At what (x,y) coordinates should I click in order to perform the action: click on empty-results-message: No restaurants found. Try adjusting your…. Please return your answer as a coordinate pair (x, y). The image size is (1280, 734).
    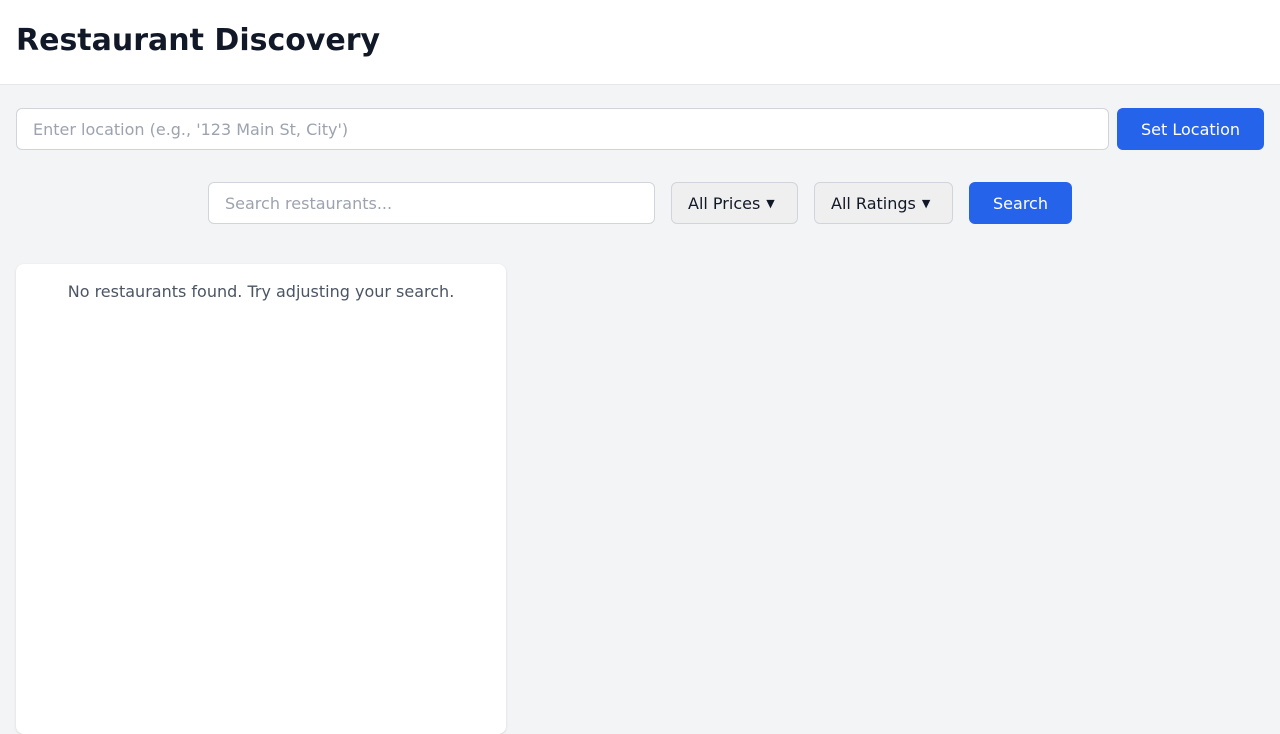
    Looking at the image, I should click on (261, 291).